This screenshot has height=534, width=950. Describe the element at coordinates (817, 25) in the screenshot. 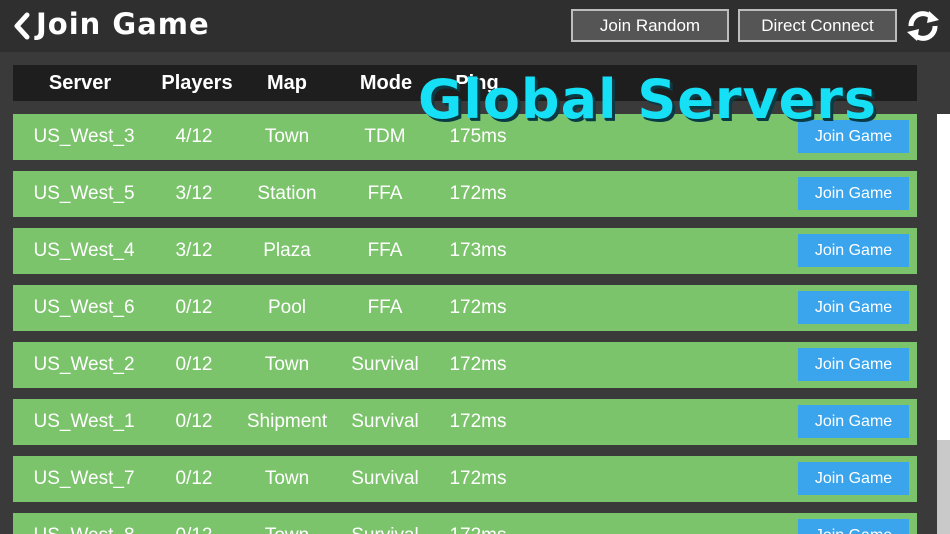

I see `direct-connect-button: Direct Connect` at that location.